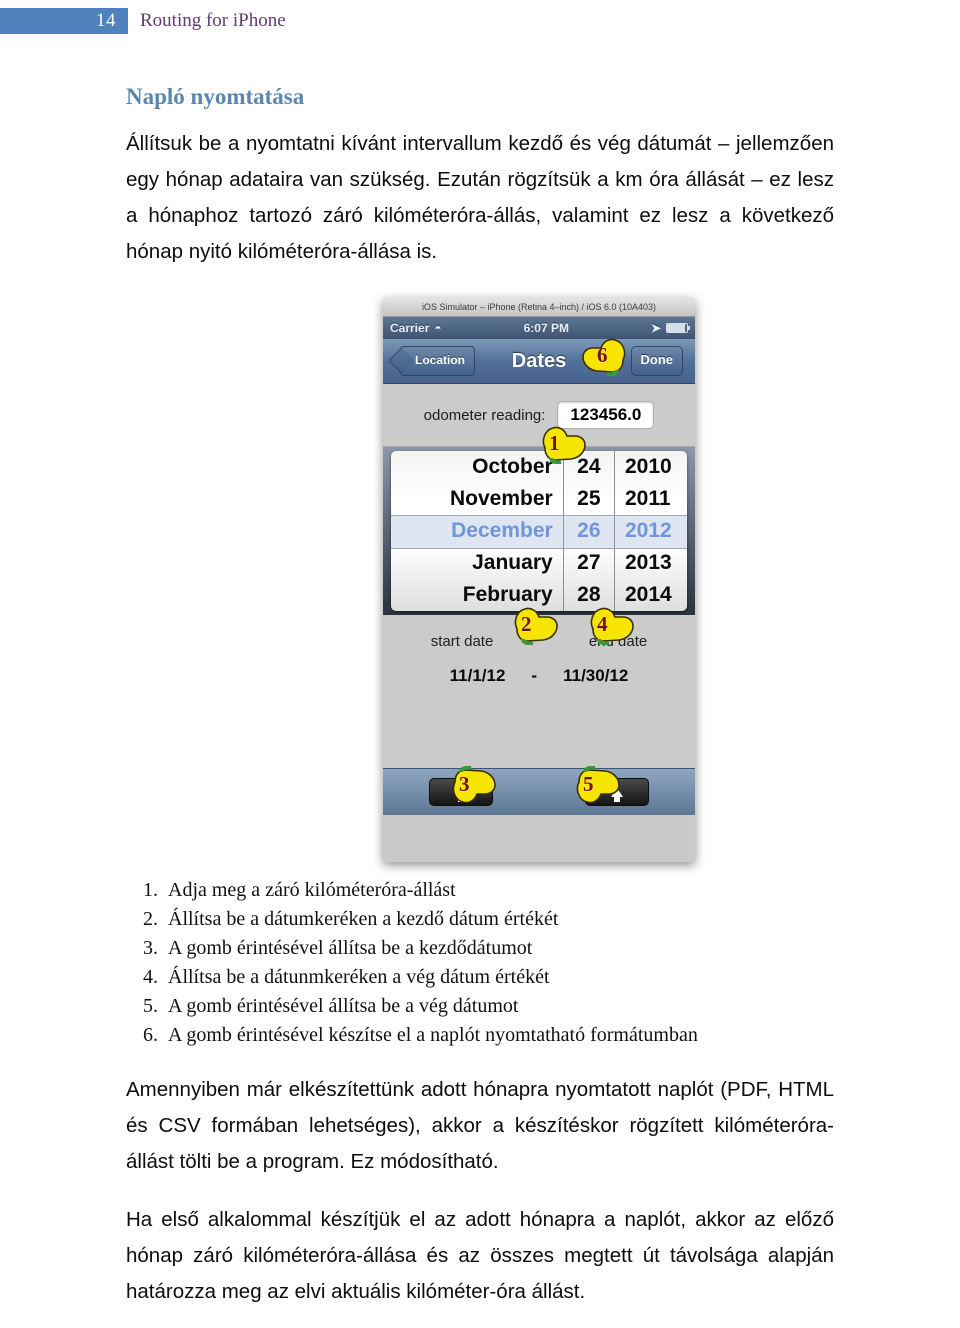  I want to click on step-number: 2., so click(150, 919).